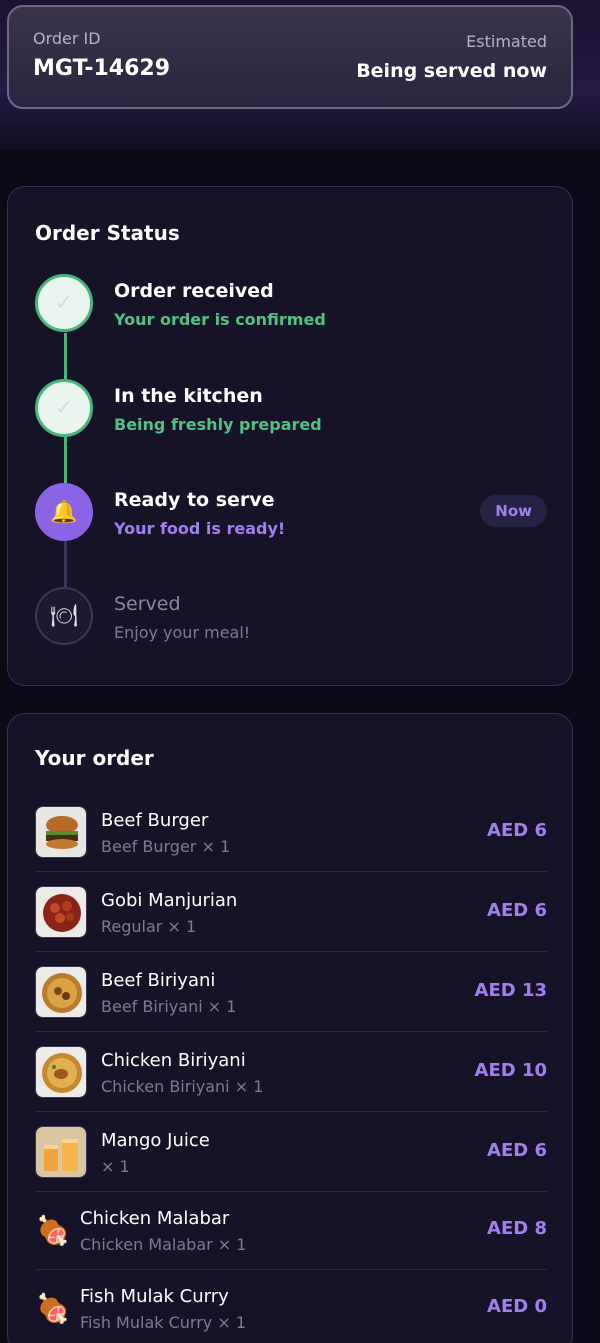  Describe the element at coordinates (506, 41) in the screenshot. I see `estimated-label: Estimated` at that location.